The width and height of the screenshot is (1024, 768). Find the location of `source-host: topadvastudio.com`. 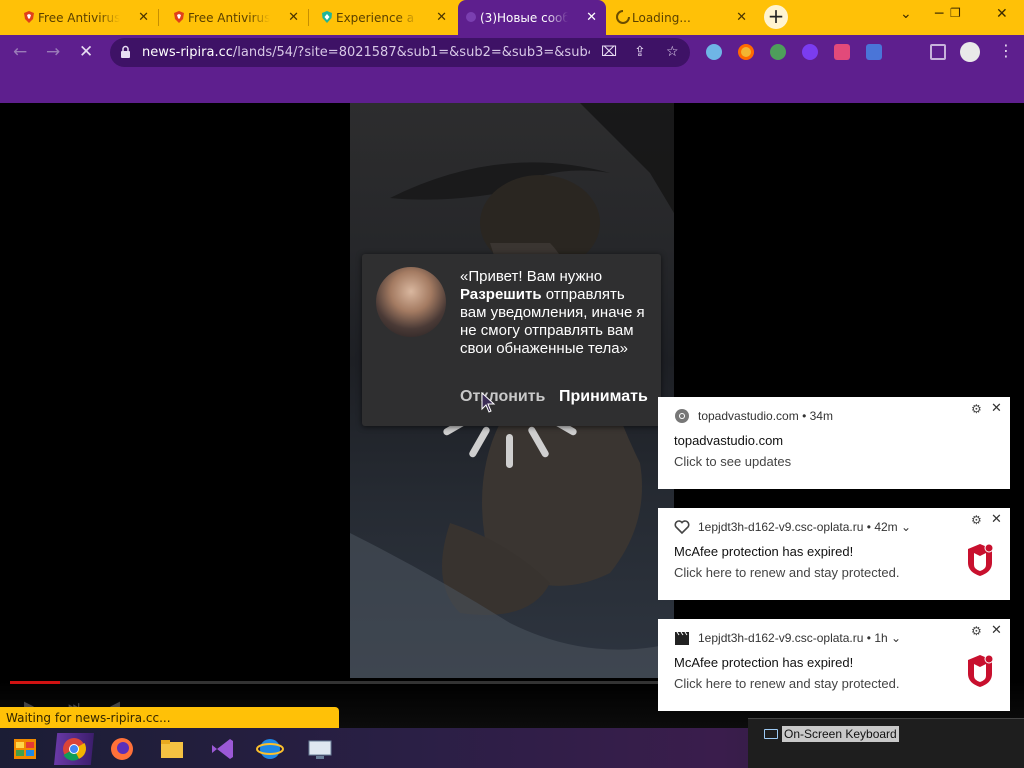

source-host: topadvastudio.com is located at coordinates (748, 416).